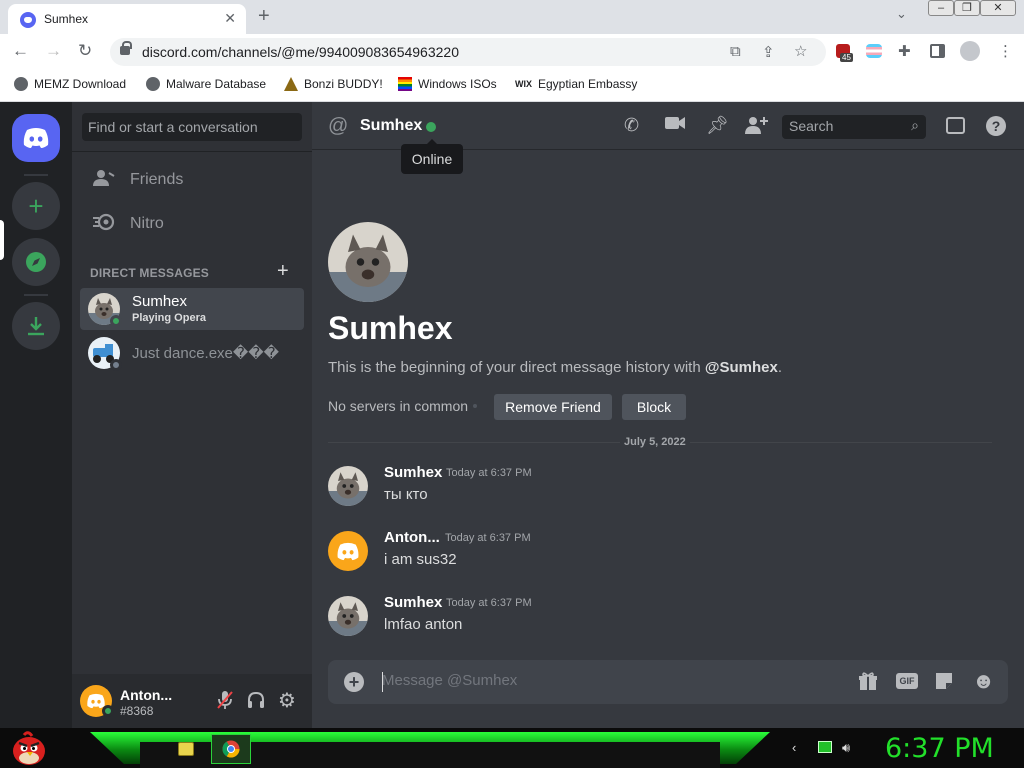  Describe the element at coordinates (287, 700) in the screenshot. I see `settings-gear-icon: ⚙` at that location.